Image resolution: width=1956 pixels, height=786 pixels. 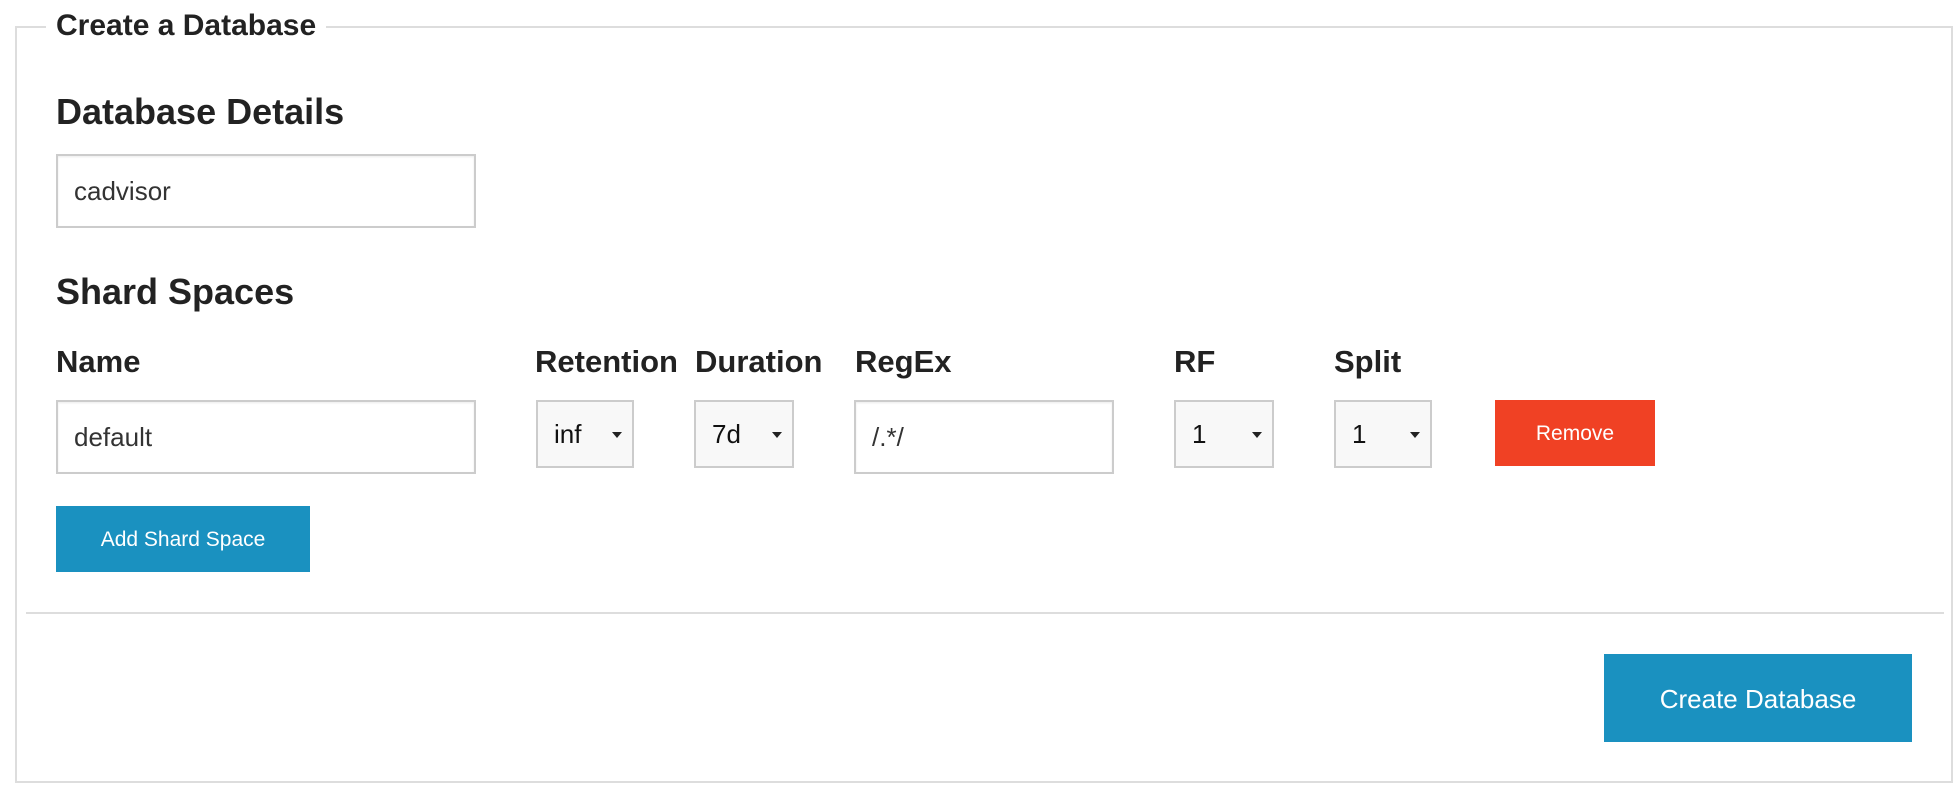 I want to click on add-shard-space-button: Add Shard Space, so click(x=183, y=539).